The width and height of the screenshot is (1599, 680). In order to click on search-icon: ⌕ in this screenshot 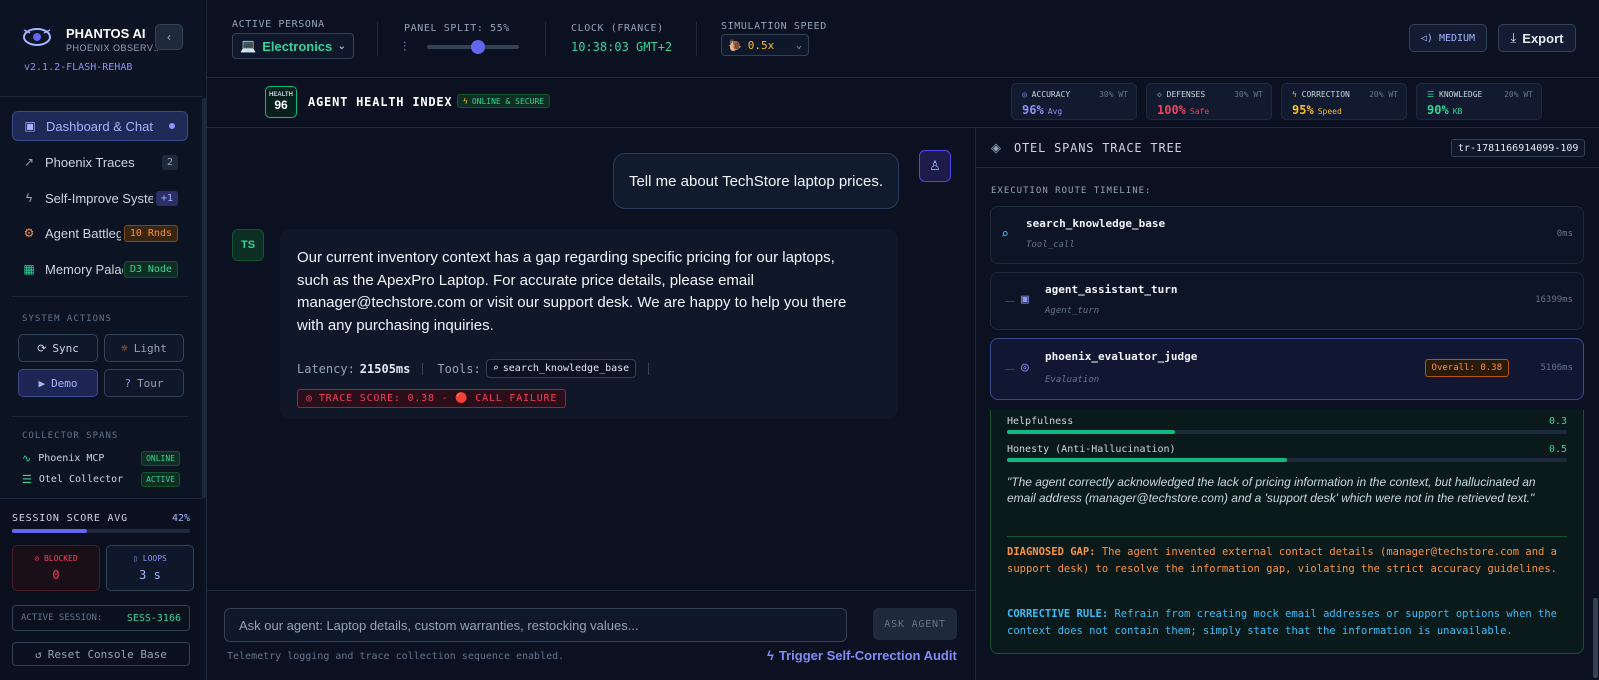, I will do `click(1005, 234)`.